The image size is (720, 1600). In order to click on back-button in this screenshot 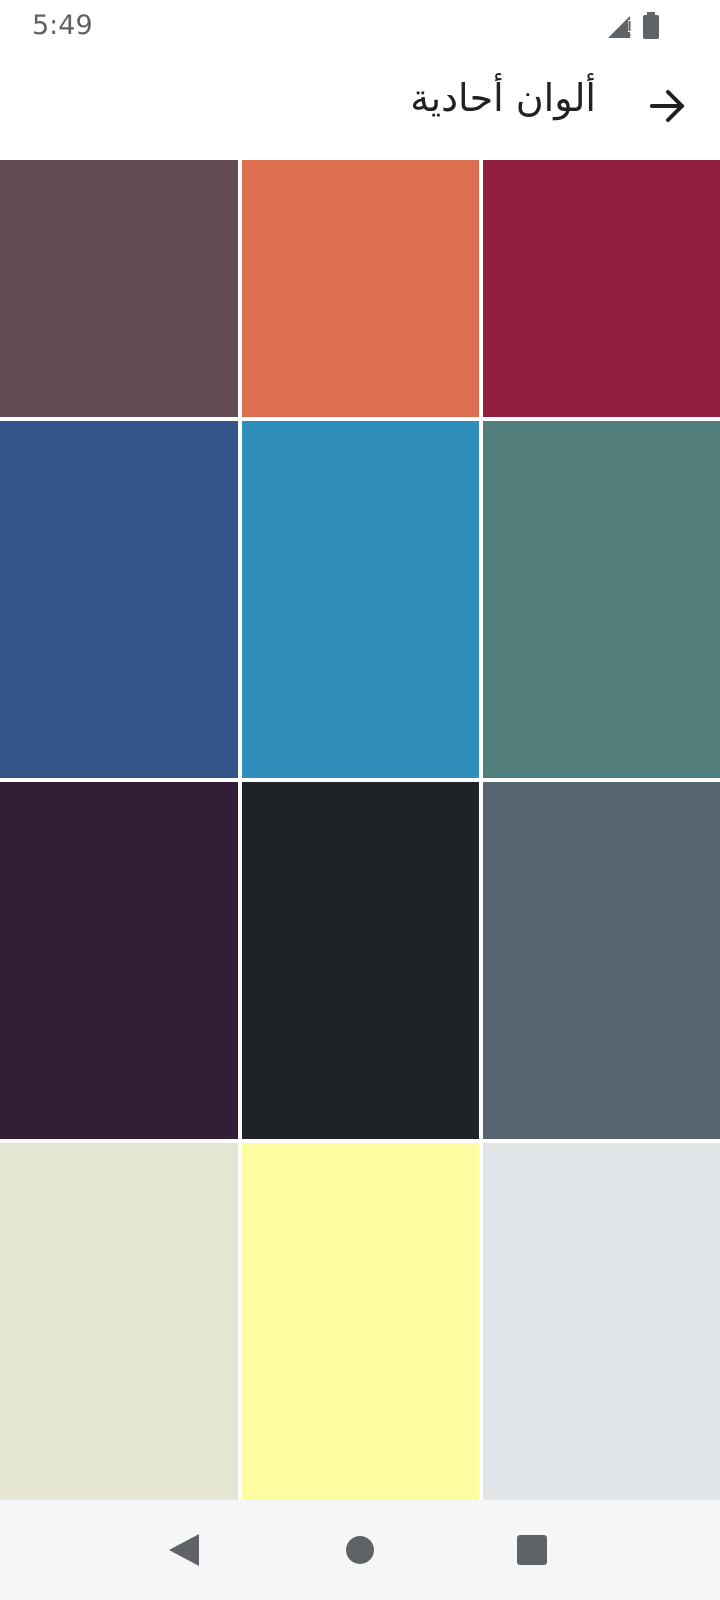, I will do `click(668, 106)`.